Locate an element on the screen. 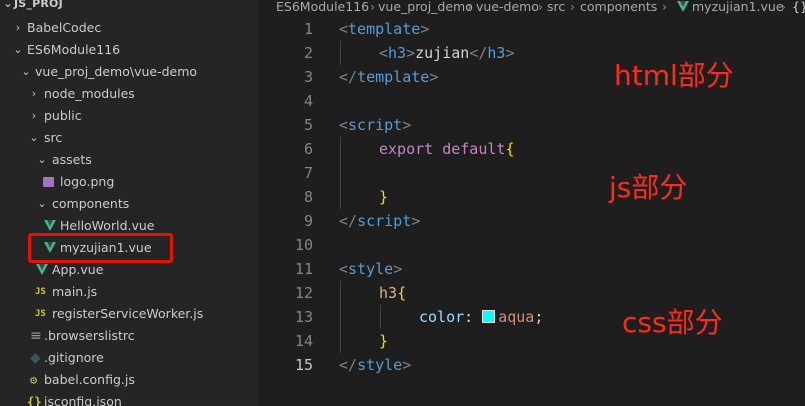  tree-item-label: logo.png is located at coordinates (87, 181).